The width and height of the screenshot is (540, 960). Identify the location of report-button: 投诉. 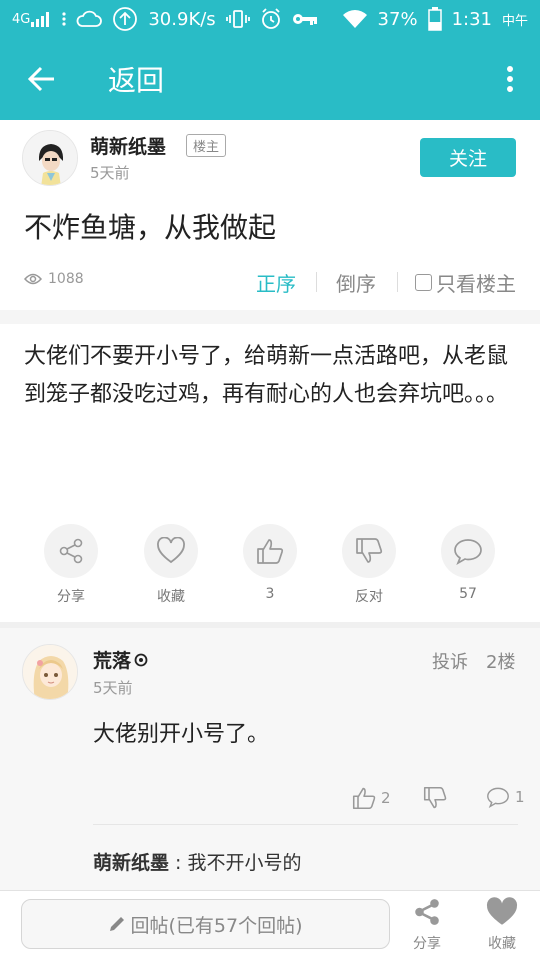
(450, 661).